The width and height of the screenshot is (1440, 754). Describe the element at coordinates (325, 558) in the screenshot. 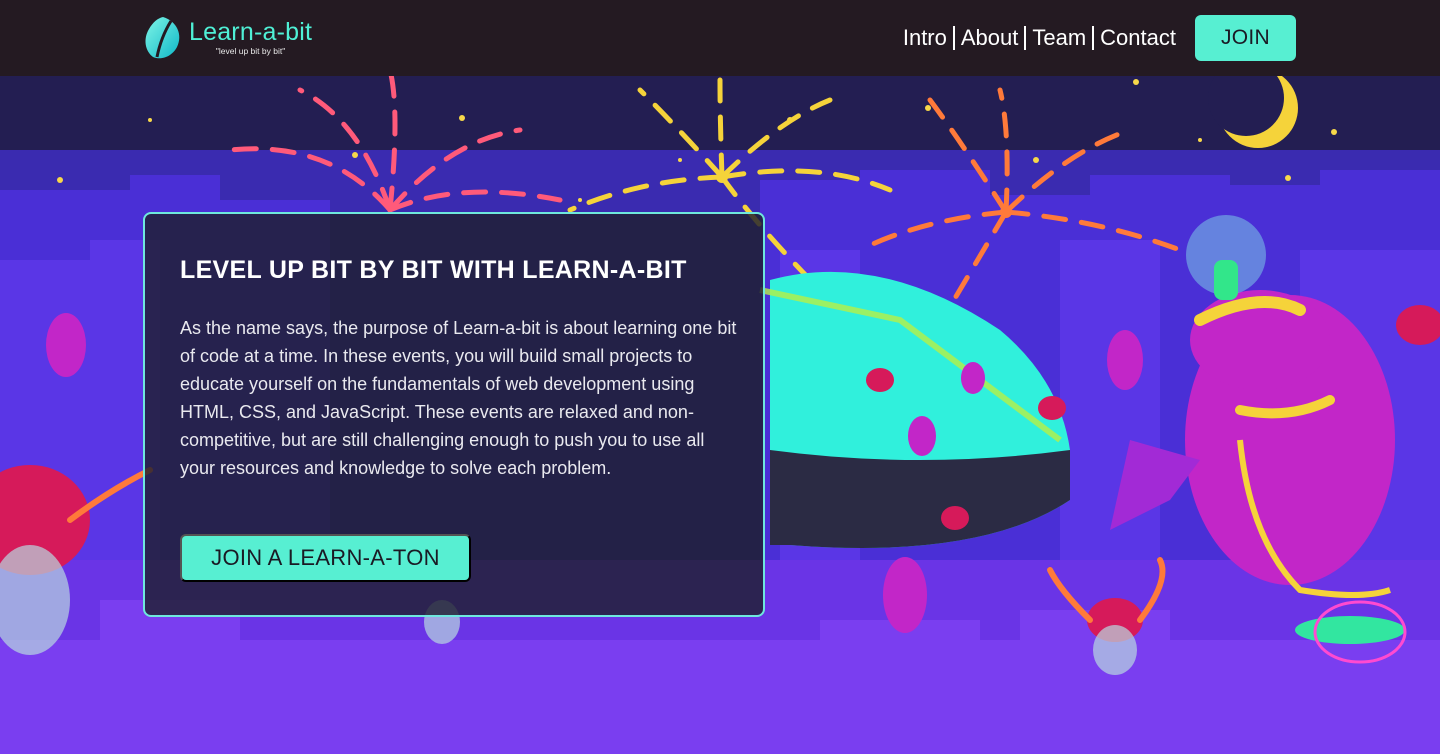

I see `join-learn-a-ton-button: JOIN A LEARN-A-TON` at that location.